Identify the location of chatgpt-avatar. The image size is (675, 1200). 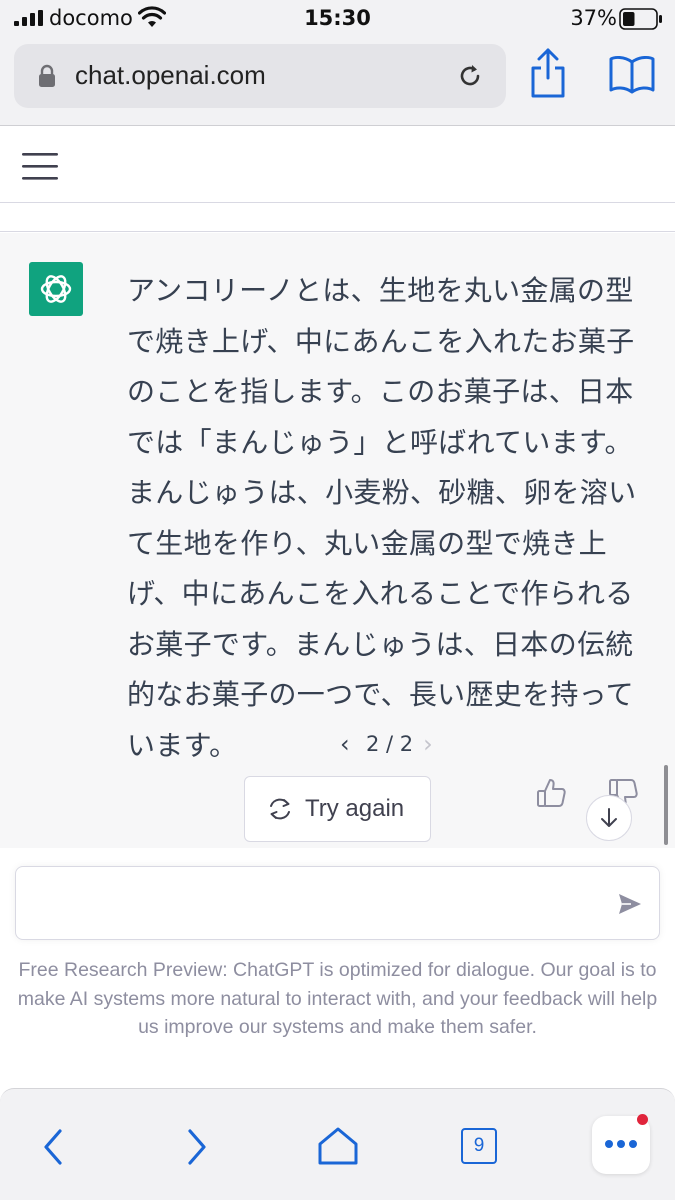
(56, 289).